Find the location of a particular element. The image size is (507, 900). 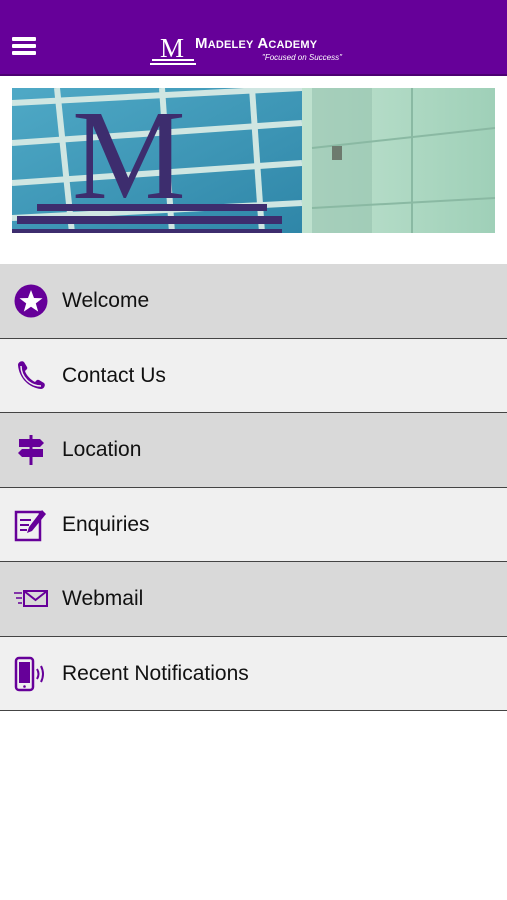

star-icon is located at coordinates (31, 301).